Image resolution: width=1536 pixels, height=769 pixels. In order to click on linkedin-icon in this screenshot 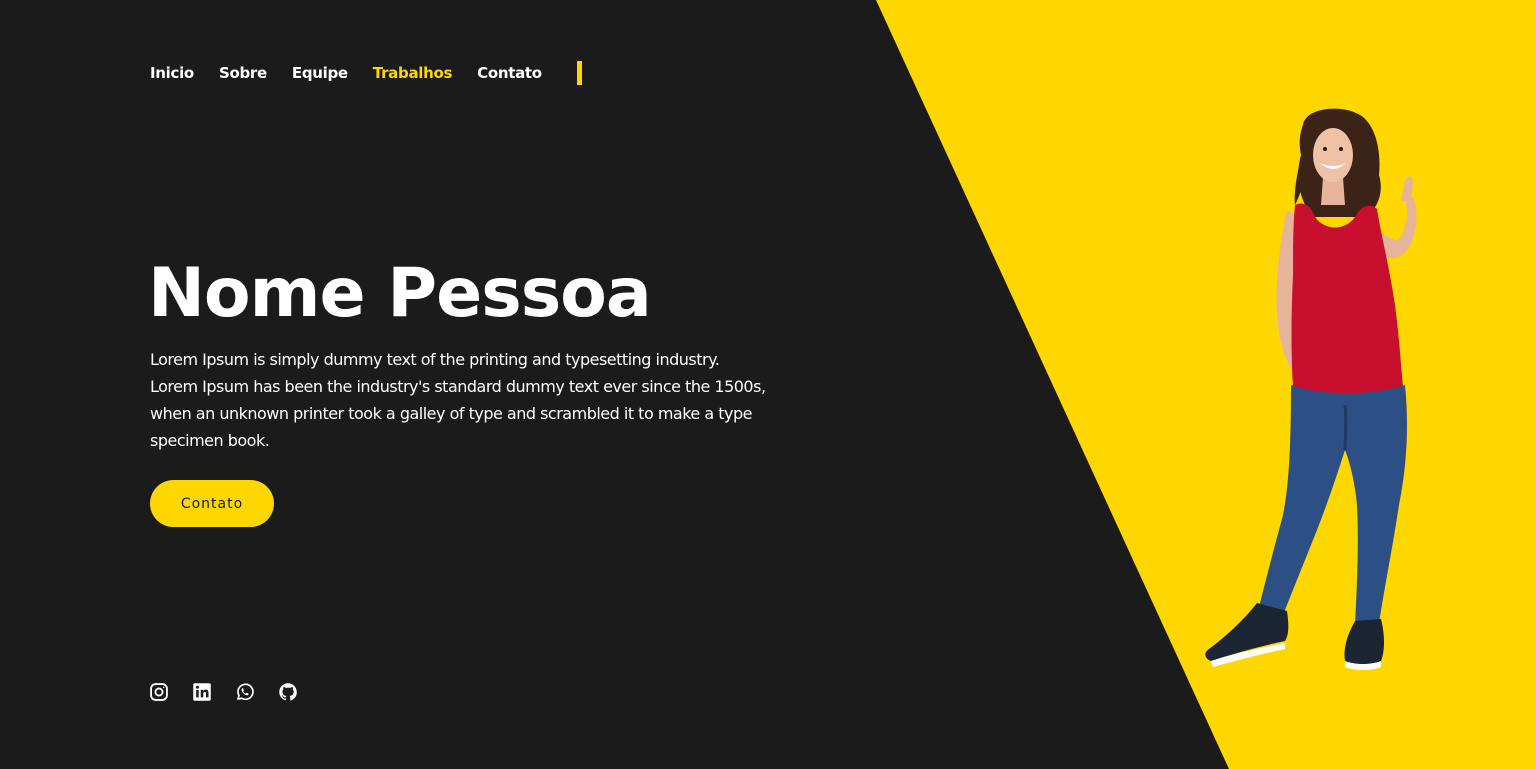, I will do `click(202, 692)`.